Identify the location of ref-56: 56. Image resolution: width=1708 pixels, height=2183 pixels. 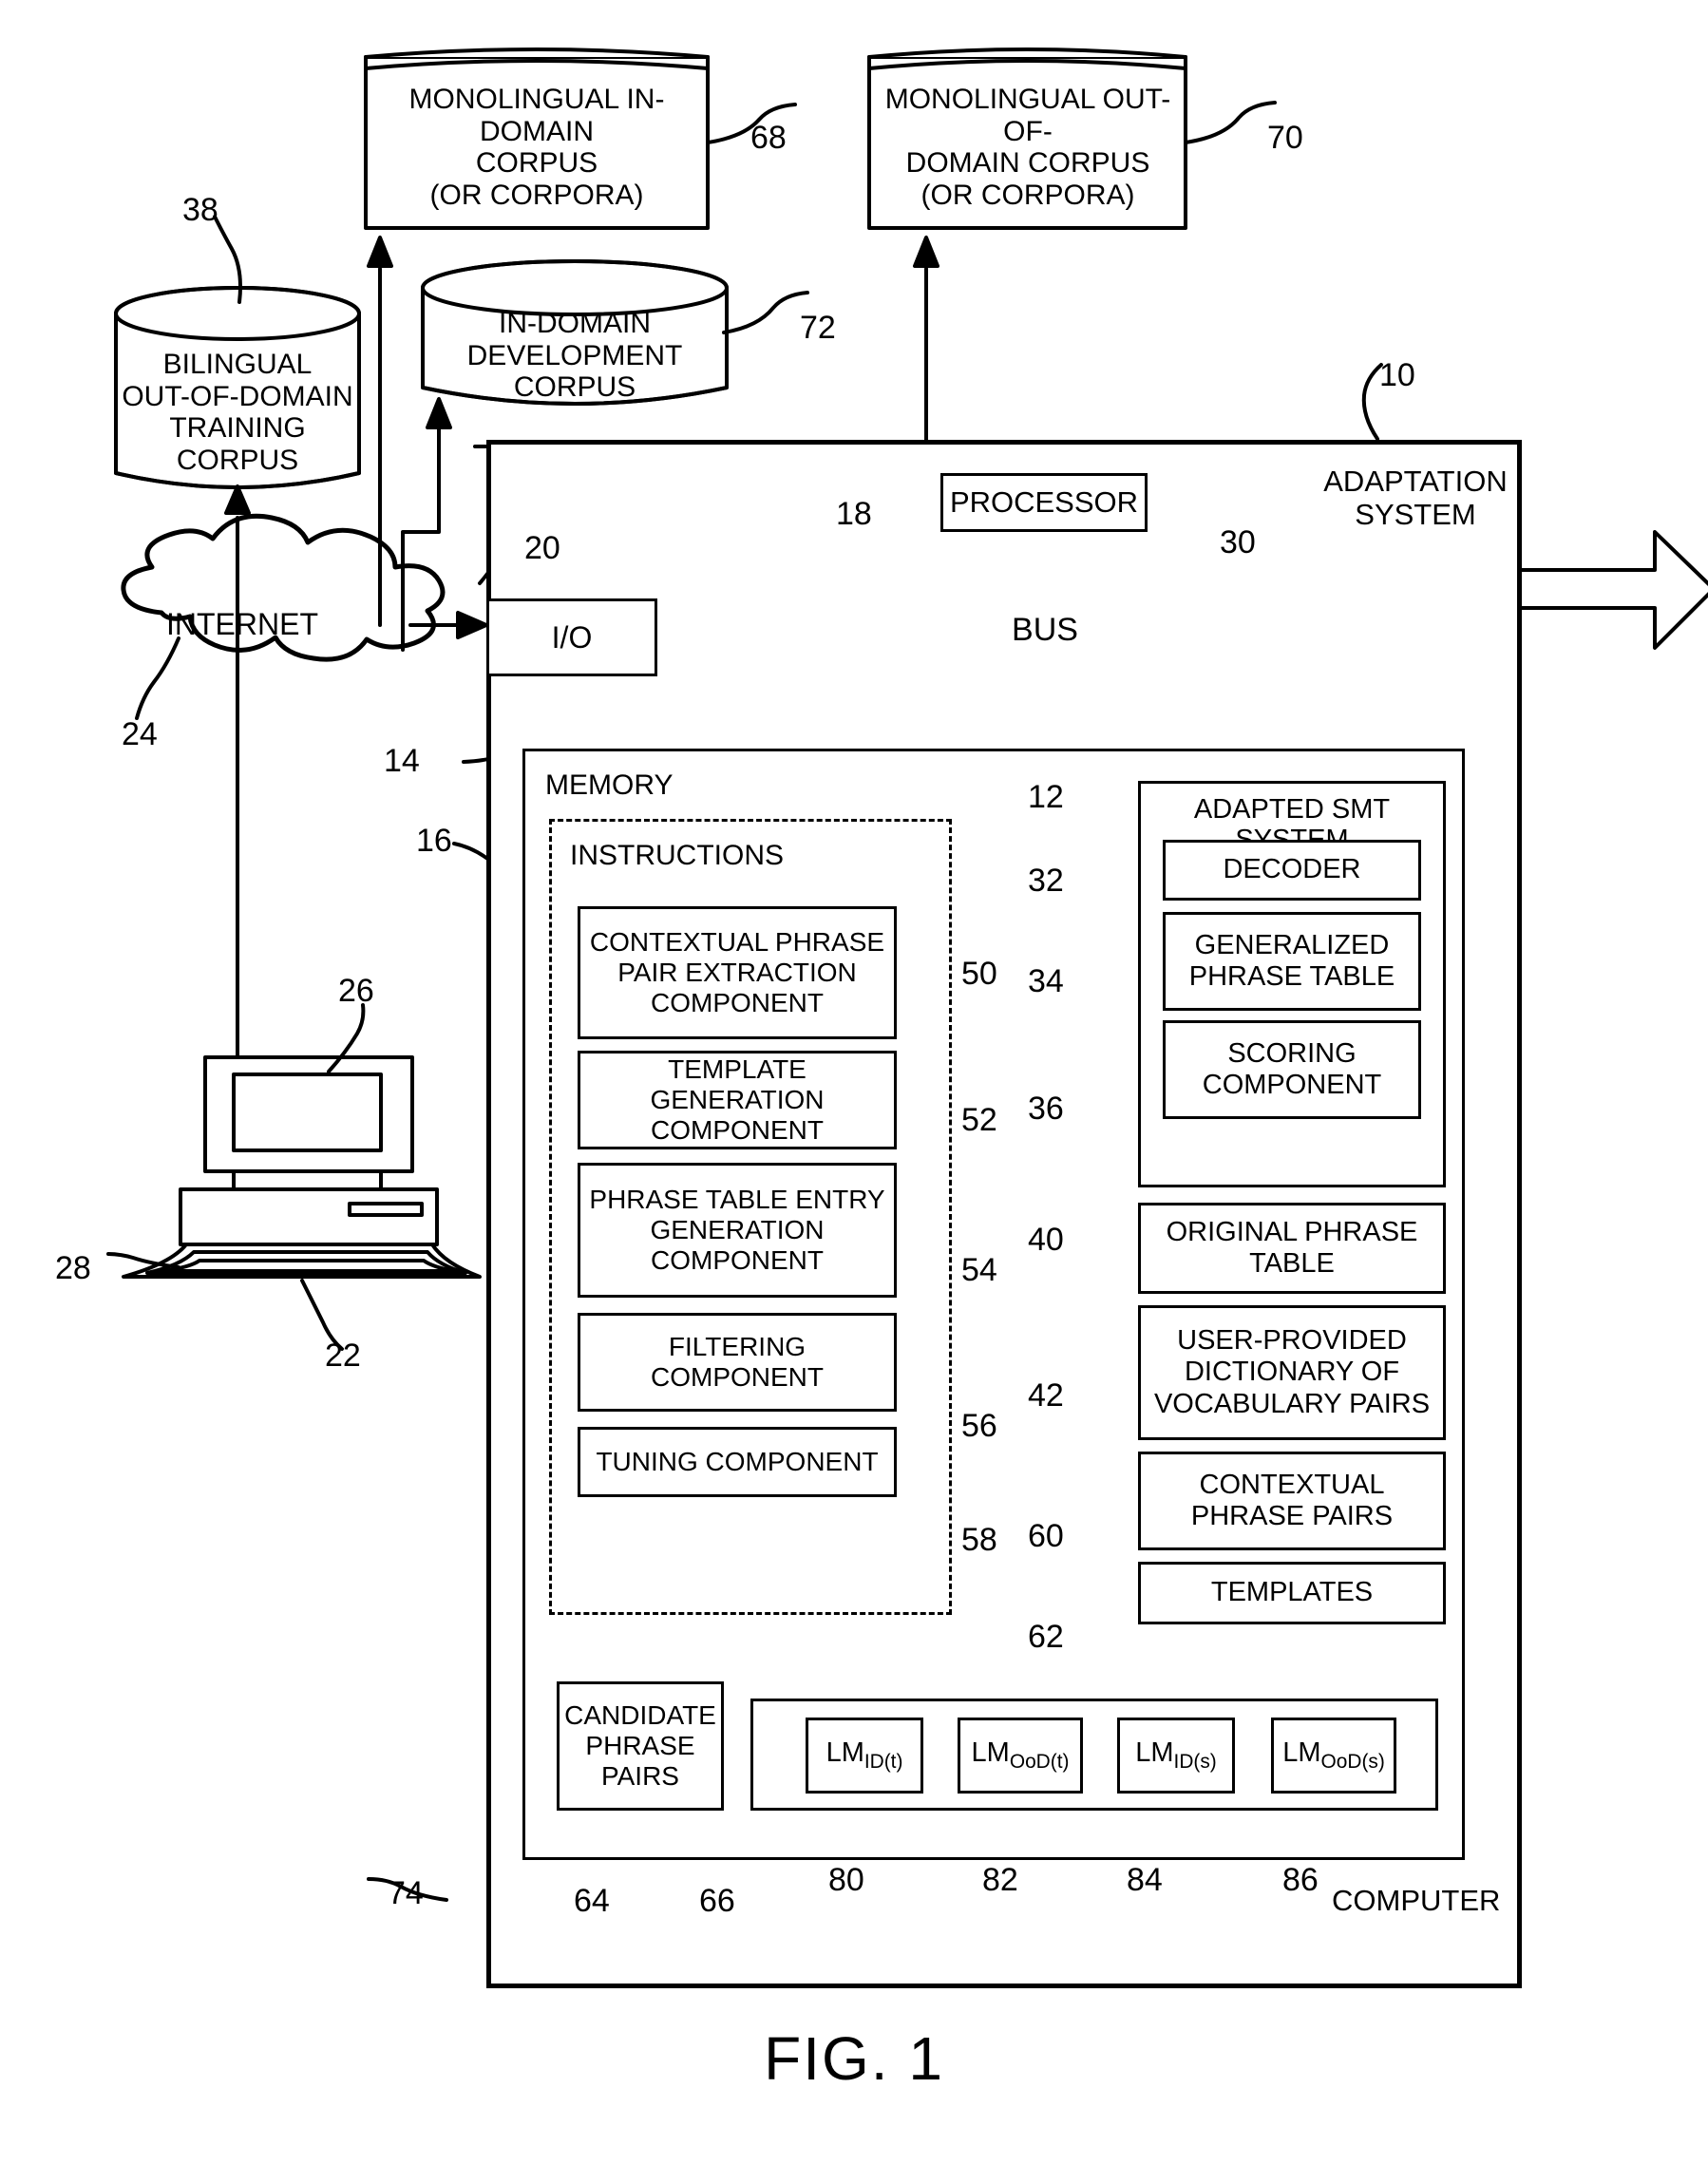
(979, 1426).